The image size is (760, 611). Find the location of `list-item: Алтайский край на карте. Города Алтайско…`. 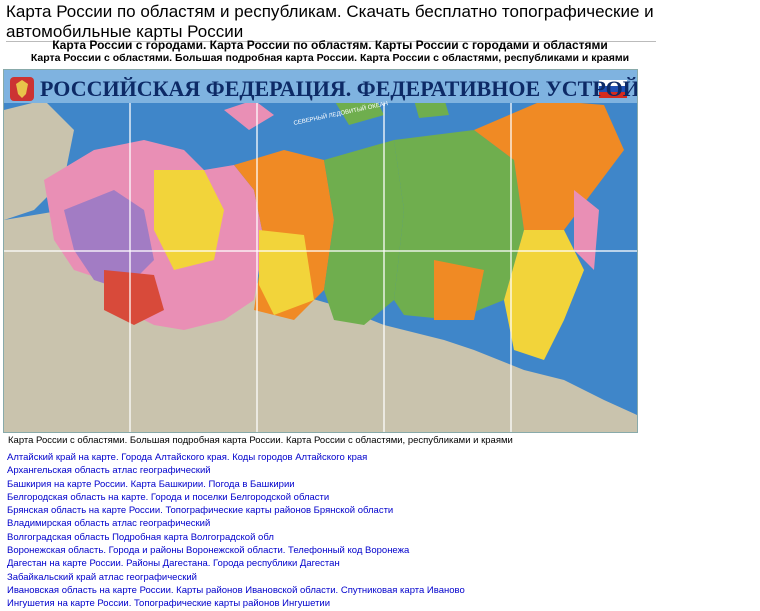

list-item: Алтайский край на карте. Города Алтайско… is located at coordinates (236, 457).